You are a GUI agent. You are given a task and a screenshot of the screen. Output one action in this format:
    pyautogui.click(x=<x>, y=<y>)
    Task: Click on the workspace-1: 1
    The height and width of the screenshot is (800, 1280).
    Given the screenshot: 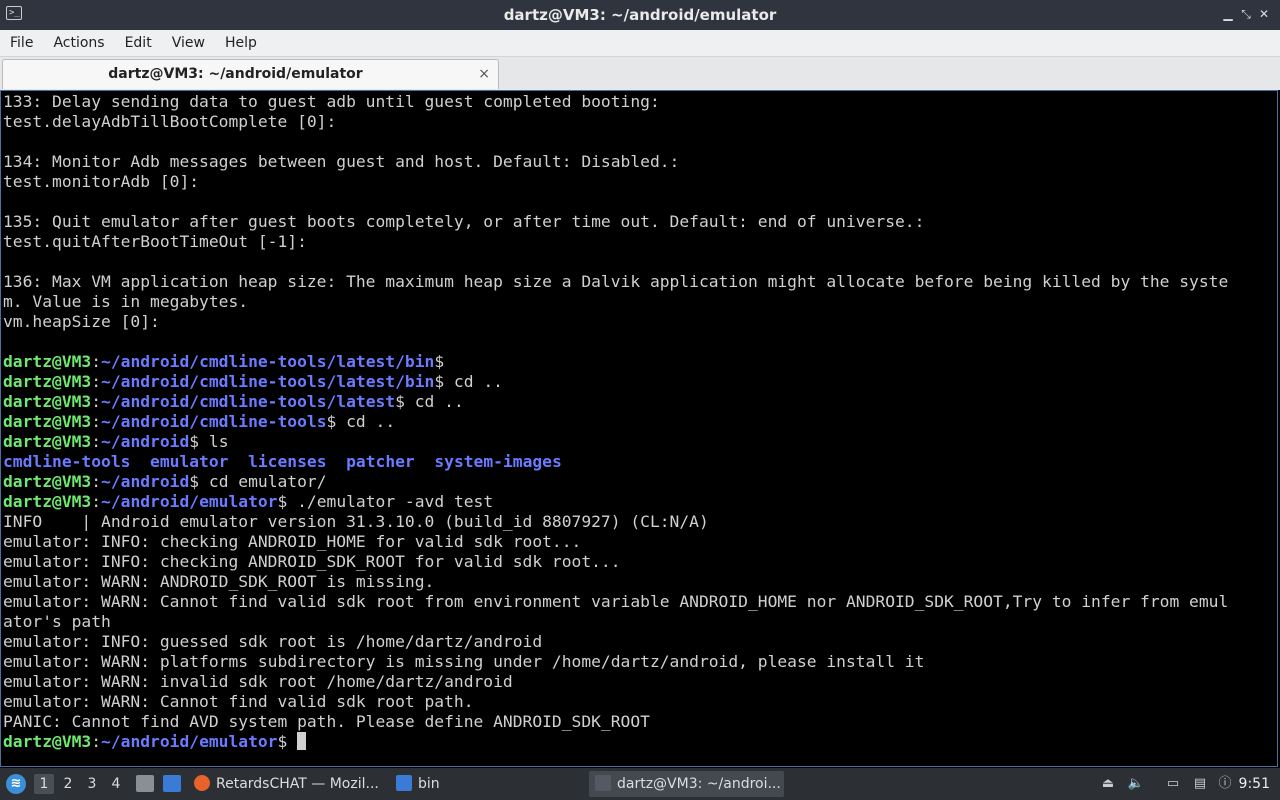 What is the action you would take?
    pyautogui.click(x=44, y=784)
    